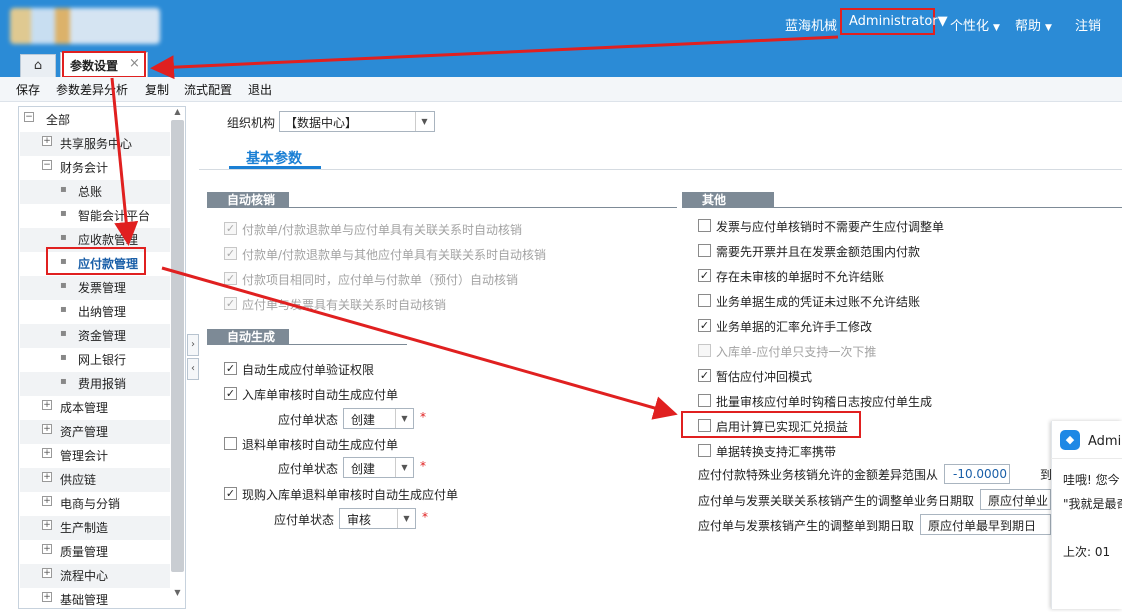 The height and width of the screenshot is (612, 1122). What do you see at coordinates (95, 504) in the screenshot?
I see `sidebar-item: + 电商与分销` at bounding box center [95, 504].